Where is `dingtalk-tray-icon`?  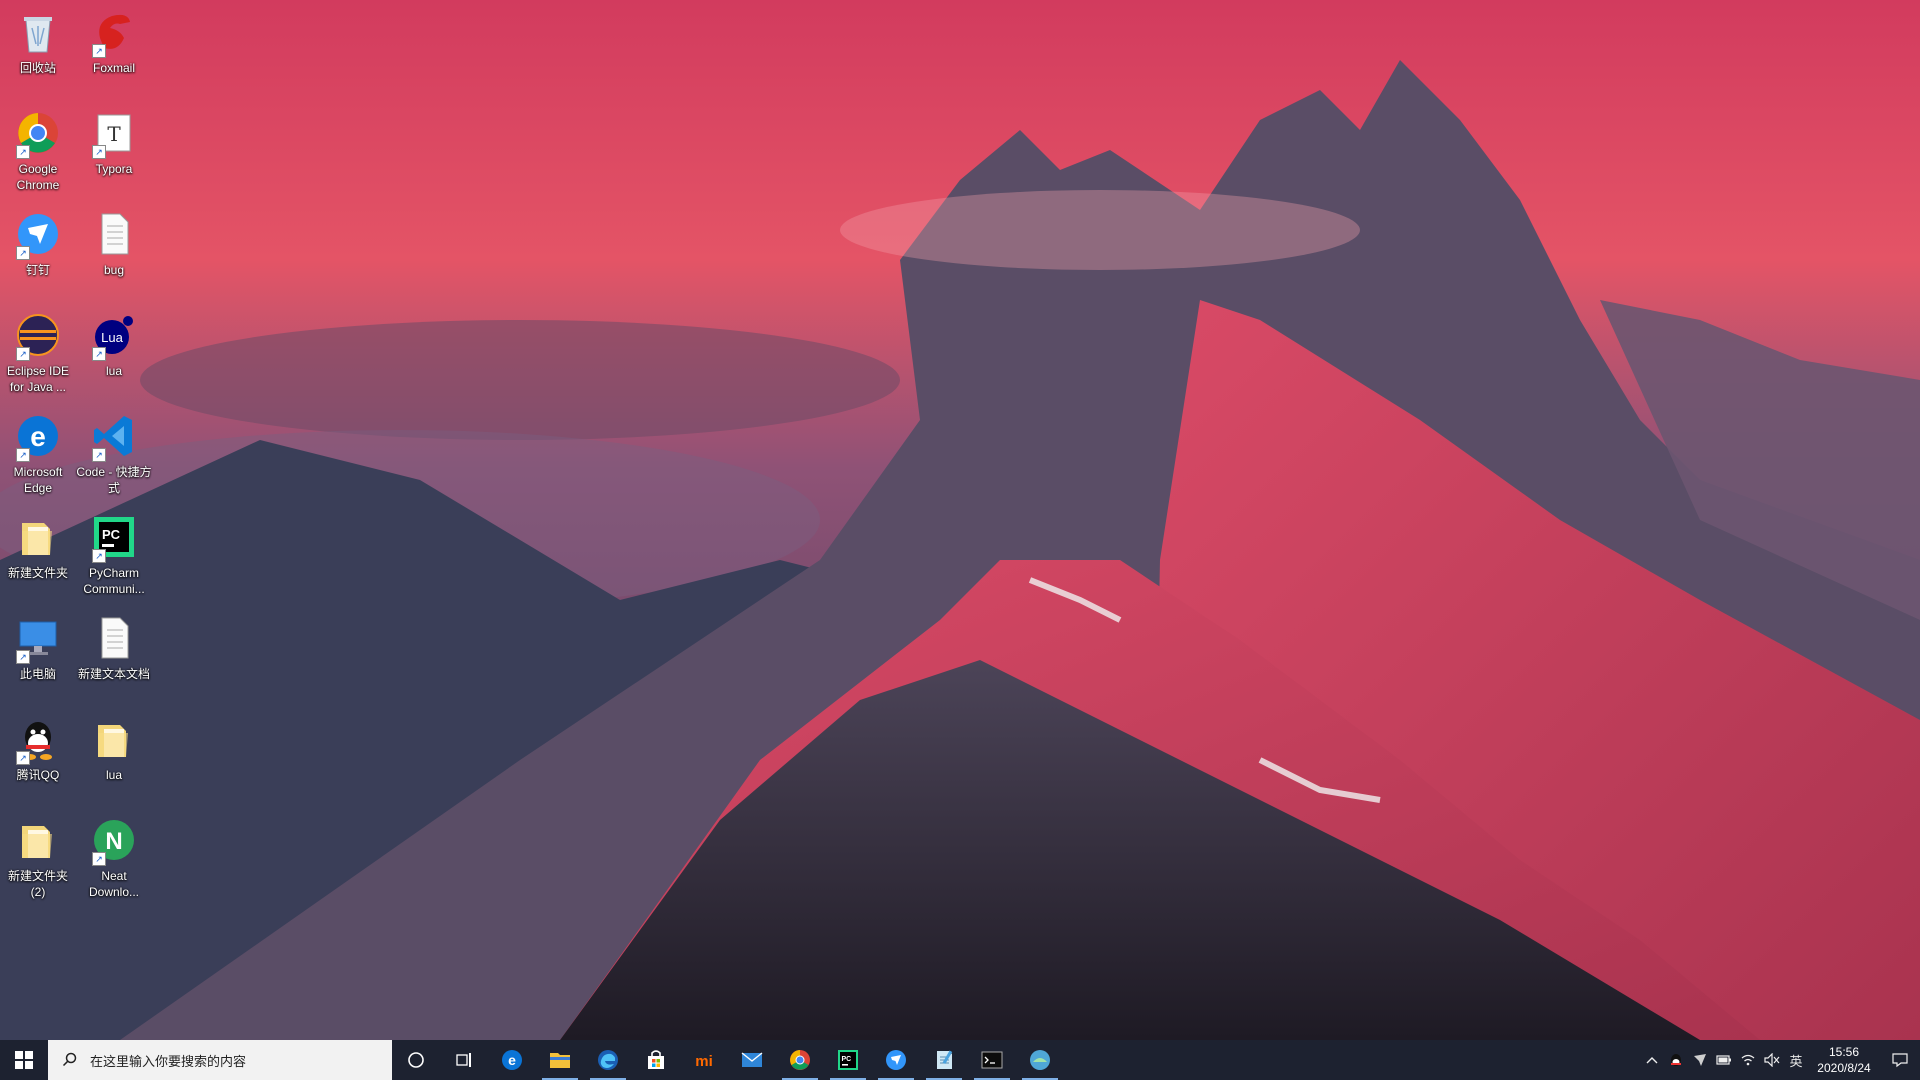 dingtalk-tray-icon is located at coordinates (1700, 1060).